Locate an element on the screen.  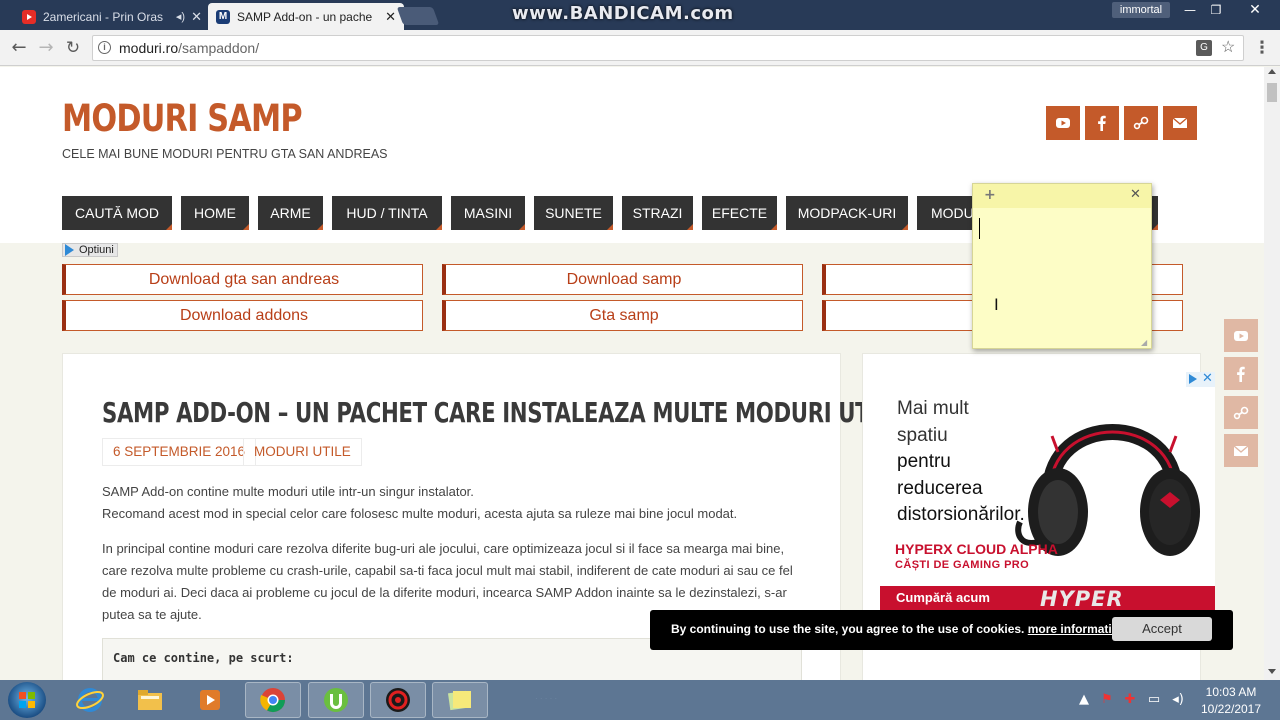
ad-brand: HYPERX CLOUD ALPHA is located at coordinates (976, 549).